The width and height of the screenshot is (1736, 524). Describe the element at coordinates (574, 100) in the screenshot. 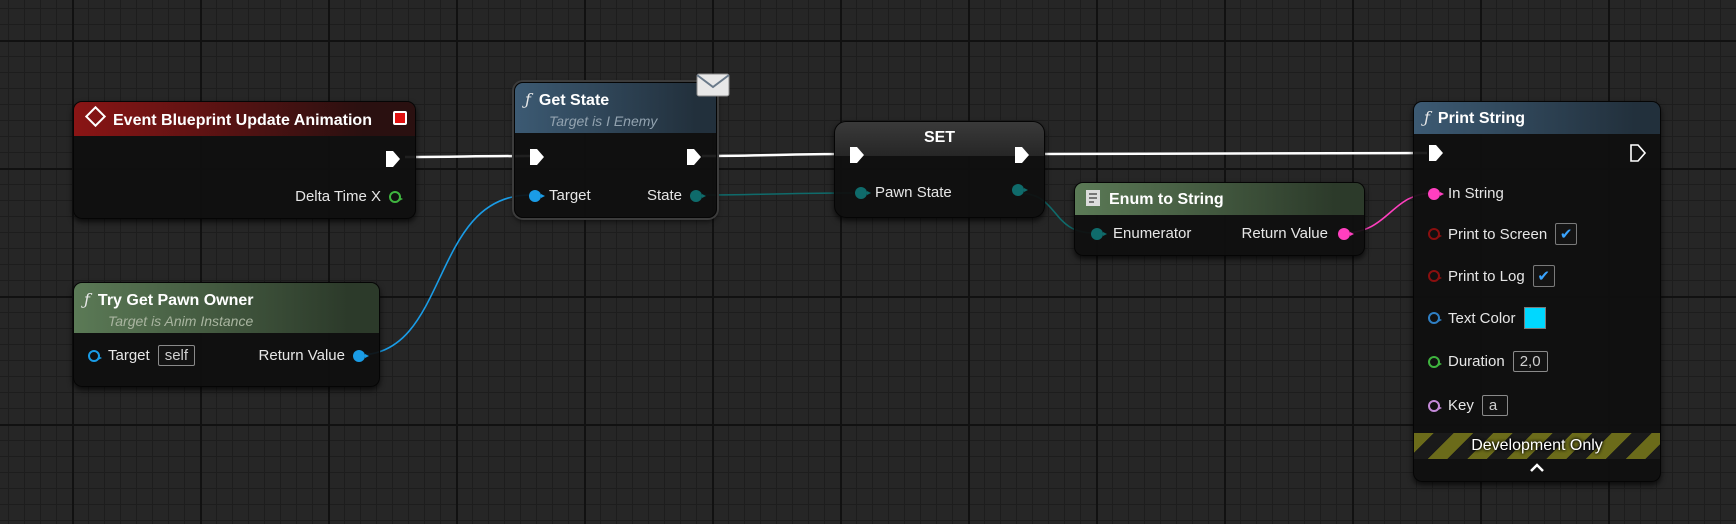

I see `node-title: Get State` at that location.